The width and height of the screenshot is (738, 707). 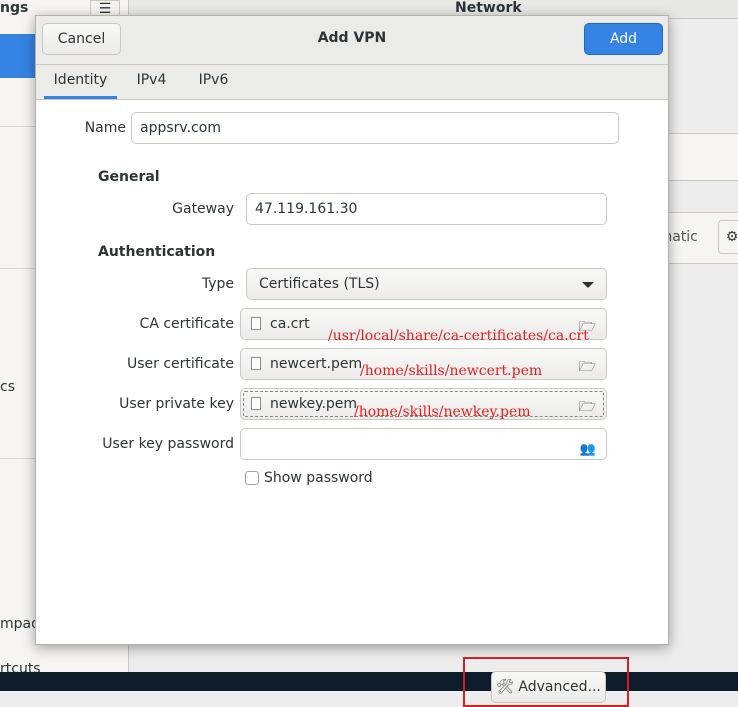 What do you see at coordinates (217, 284) in the screenshot?
I see `type-label: Type` at bounding box center [217, 284].